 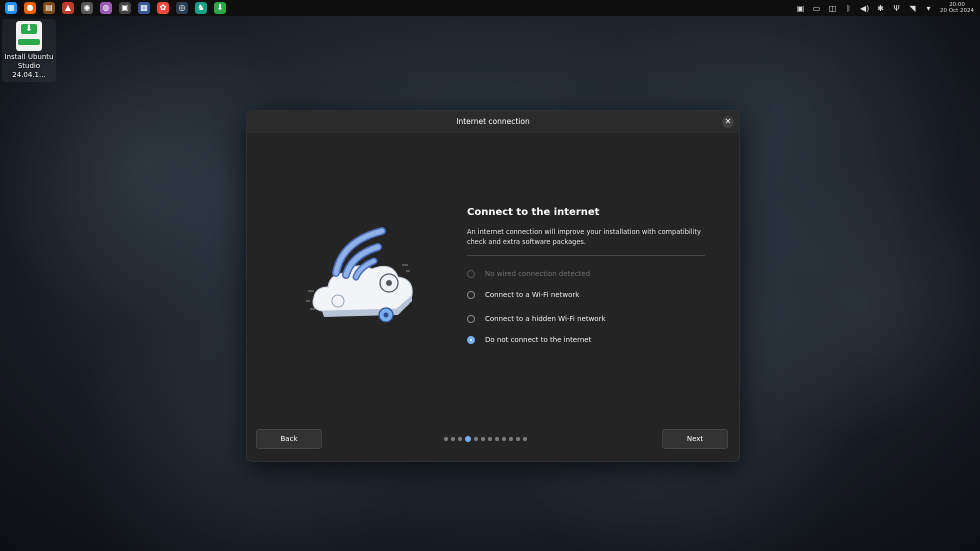 I want to click on option-hidden-wifi: Connect to a hidden Wi-Fi network, so click(x=586, y=319).